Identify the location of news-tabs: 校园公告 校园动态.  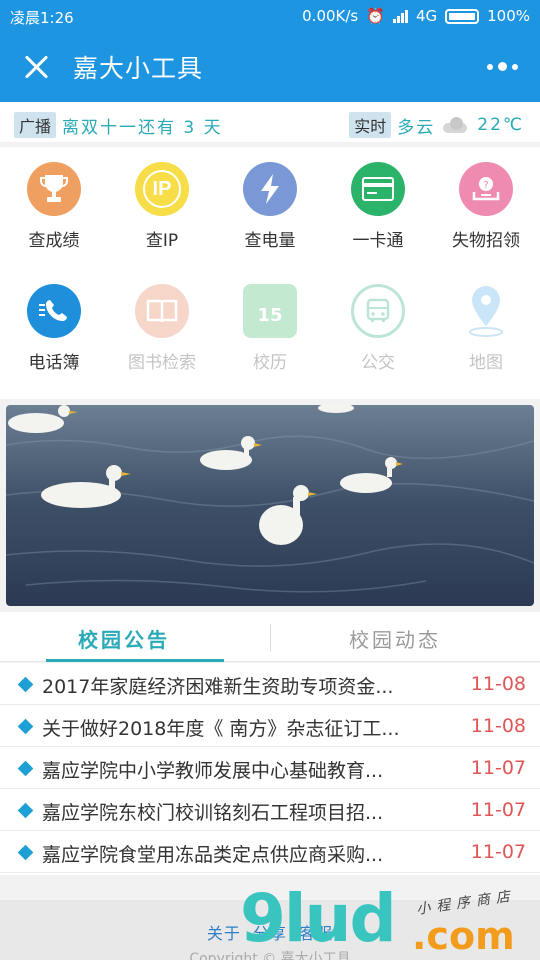
(270, 637).